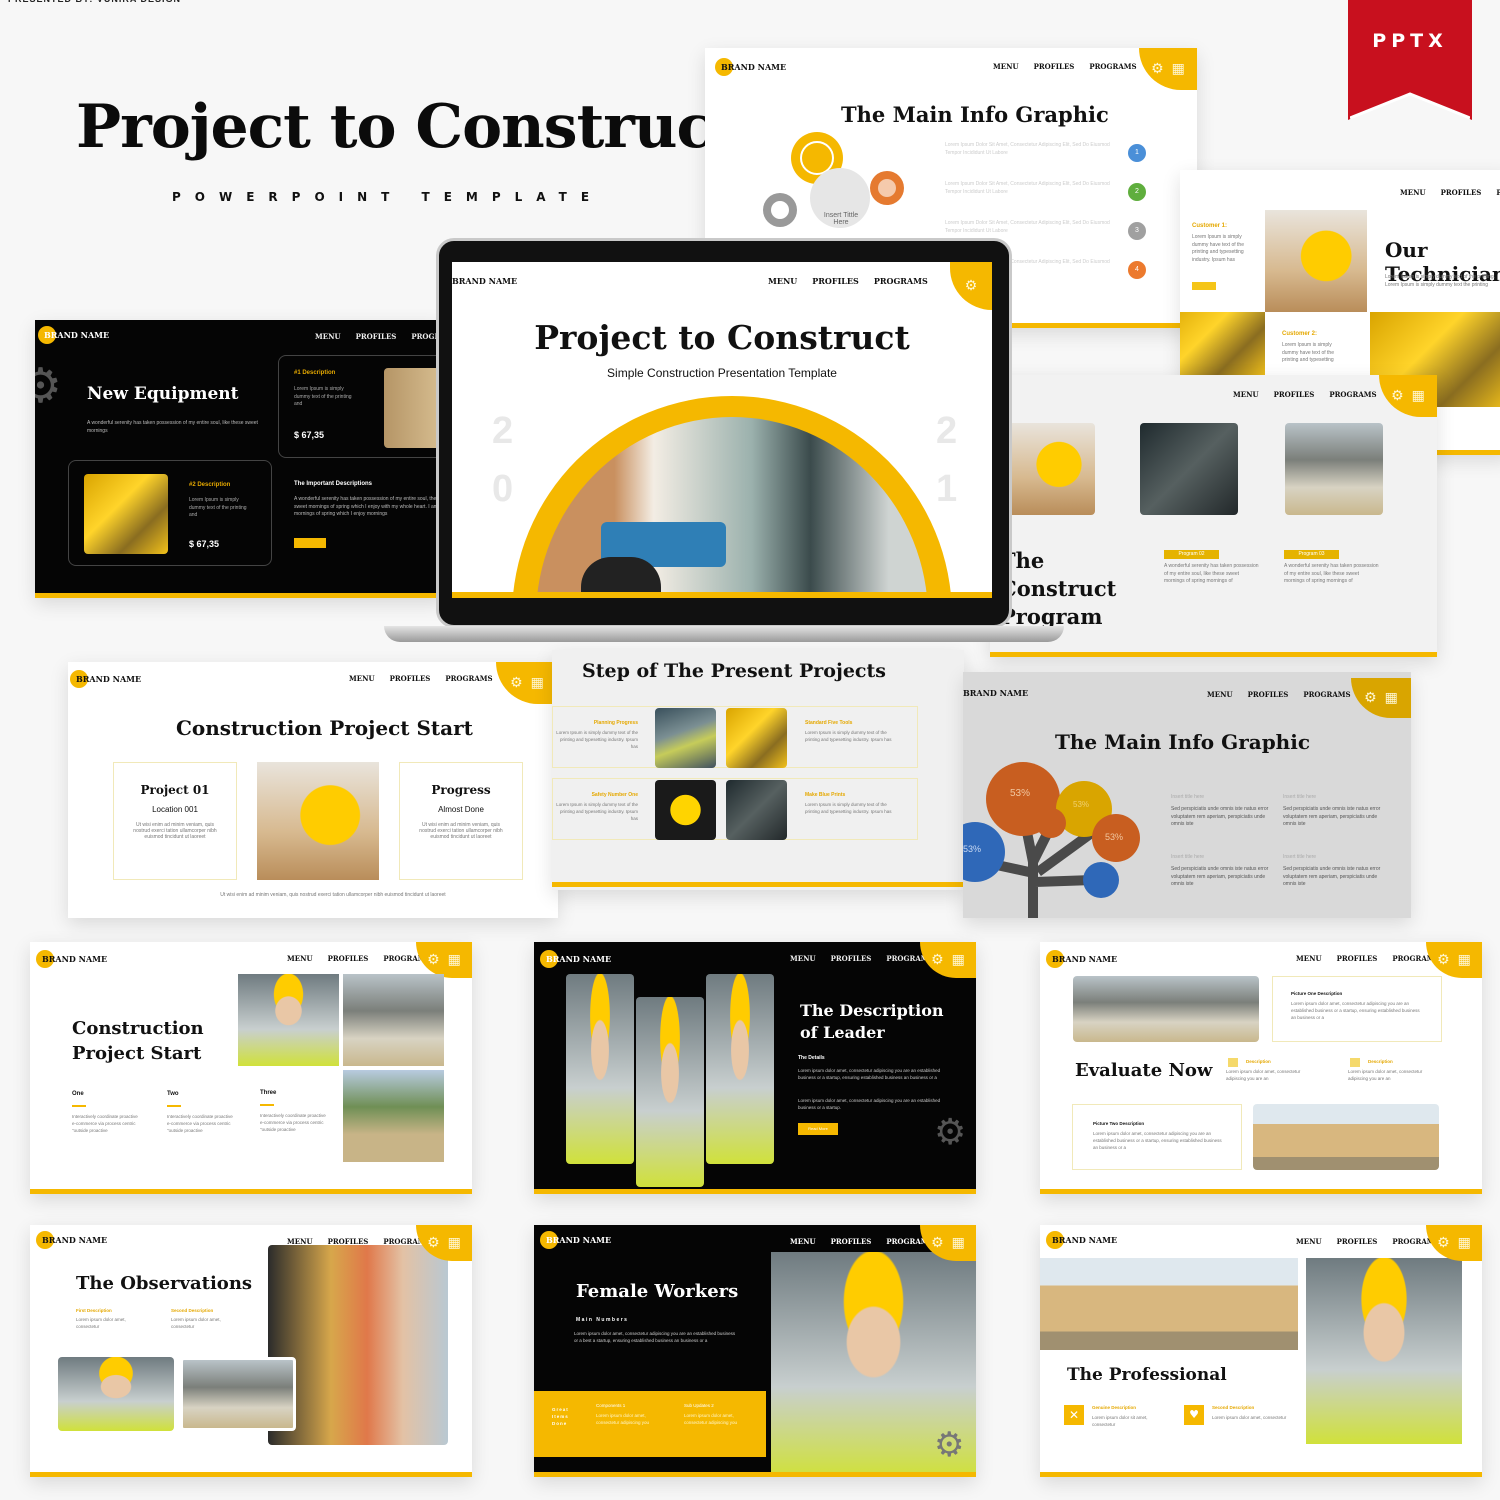 The image size is (1500, 1500). I want to click on important-button, so click(310, 543).